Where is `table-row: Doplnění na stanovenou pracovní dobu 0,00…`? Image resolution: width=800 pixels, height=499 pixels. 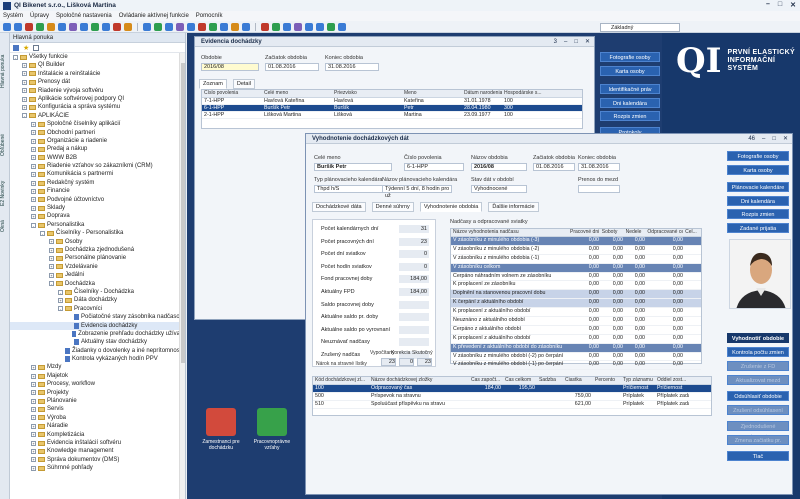
table-row: Doplnění na stanovenou pracovní dobu 0,00… is located at coordinates (576, 295).